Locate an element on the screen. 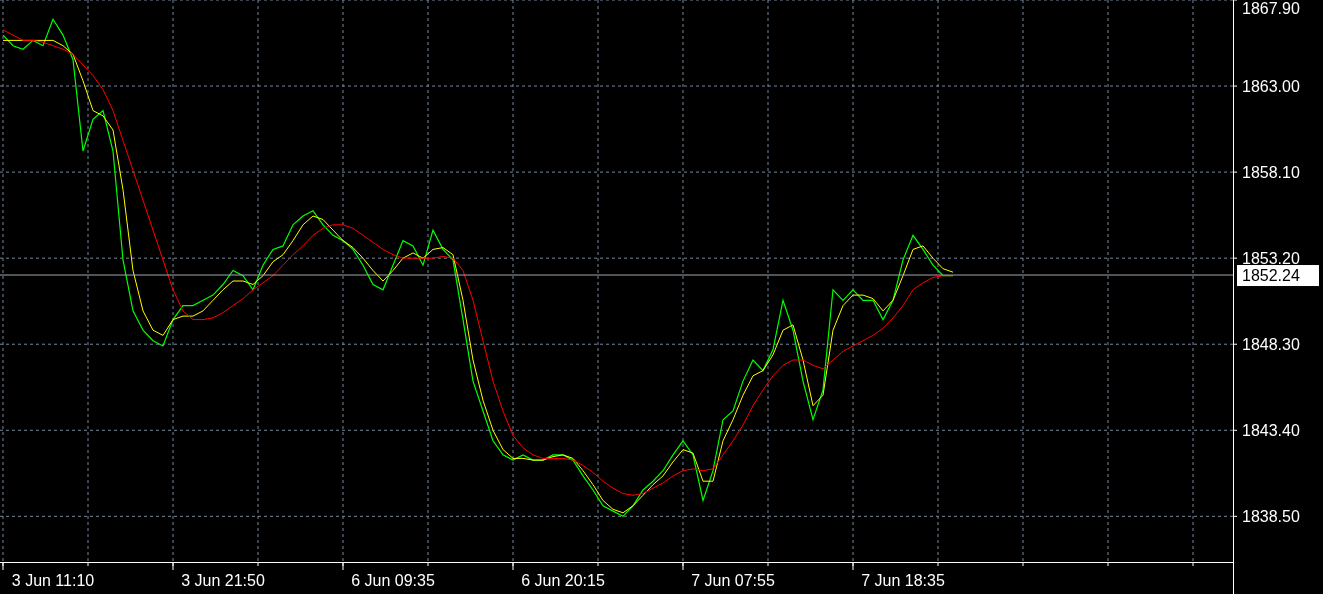 This screenshot has width=1323, height=594. time-axis-label: 7 Jun 18:35 is located at coordinates (903, 580).